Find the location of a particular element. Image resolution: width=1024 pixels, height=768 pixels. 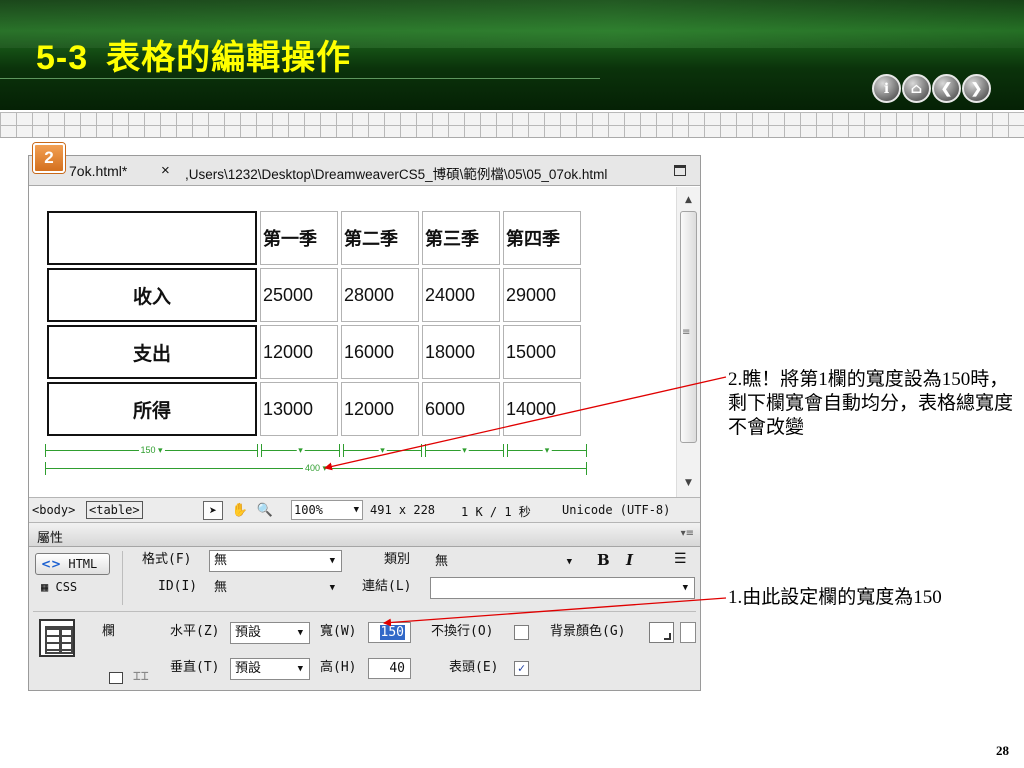

table-cell: 14000 is located at coordinates (542, 409).